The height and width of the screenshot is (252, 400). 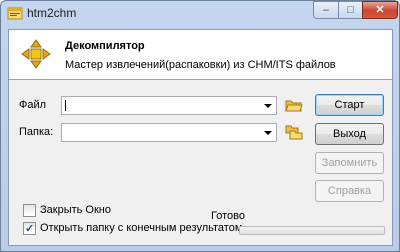 I want to click on help-button: Справка, so click(x=349, y=191).